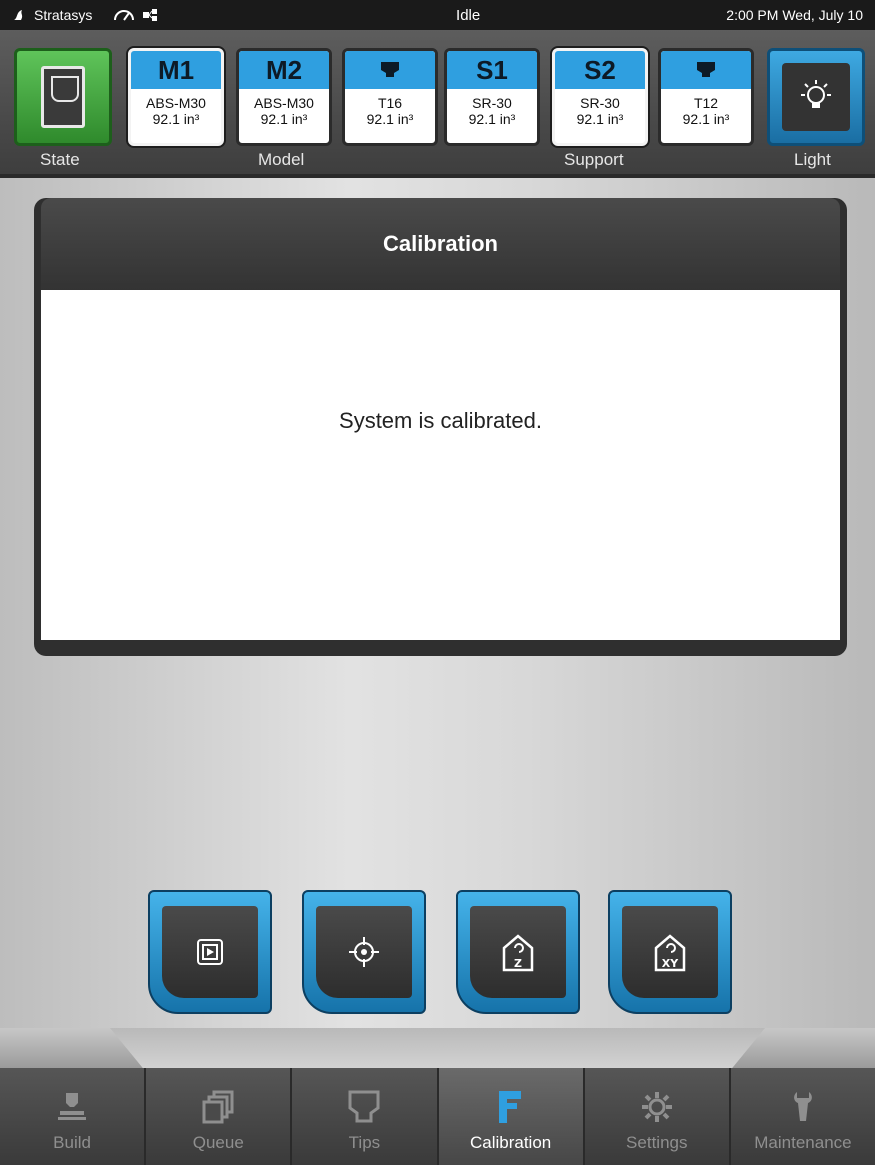 The image size is (875, 1165). Describe the element at coordinates (218, 1107) in the screenshot. I see `queue-icon` at that location.